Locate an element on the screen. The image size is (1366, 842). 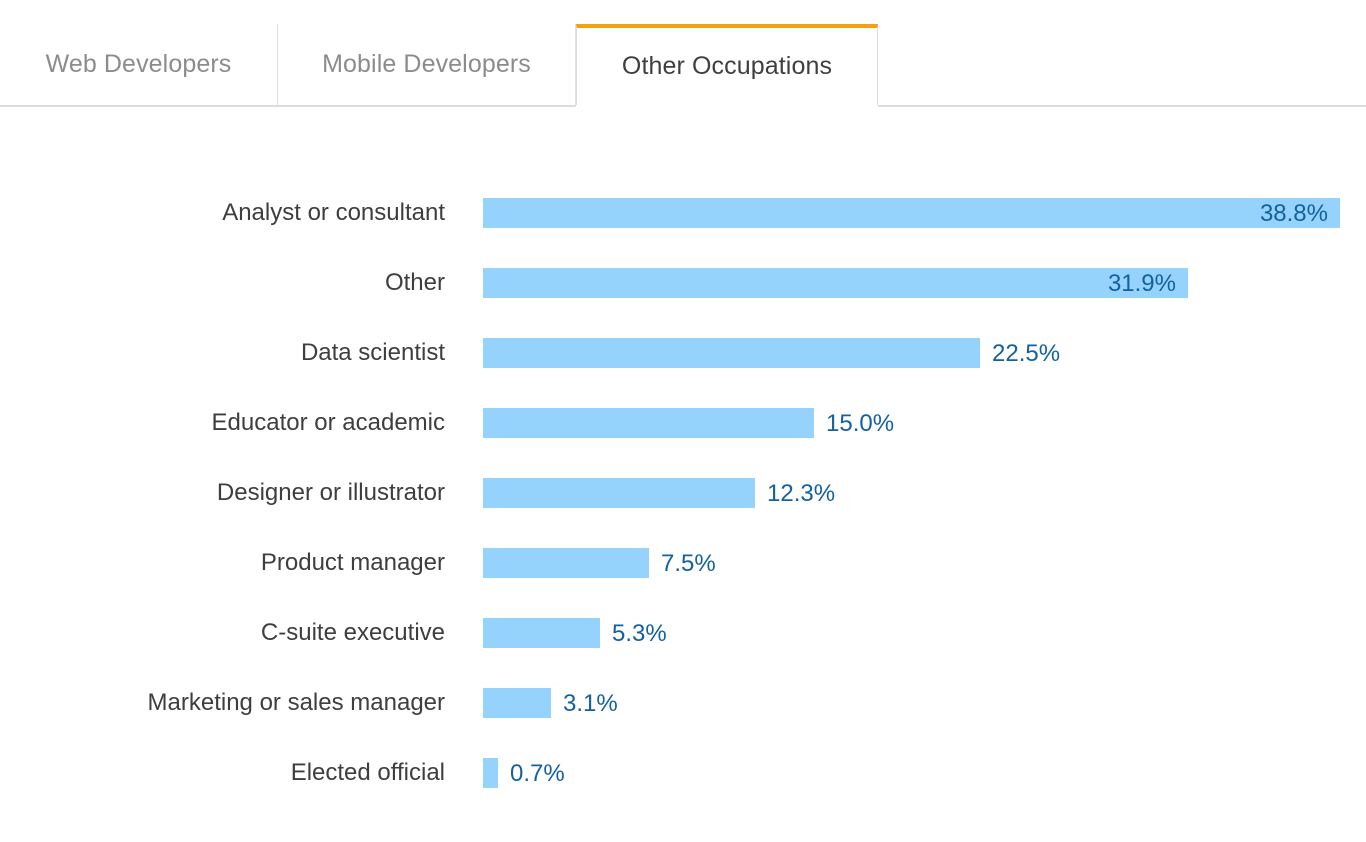
bar-category-label: Elected official is located at coordinates (367, 772).